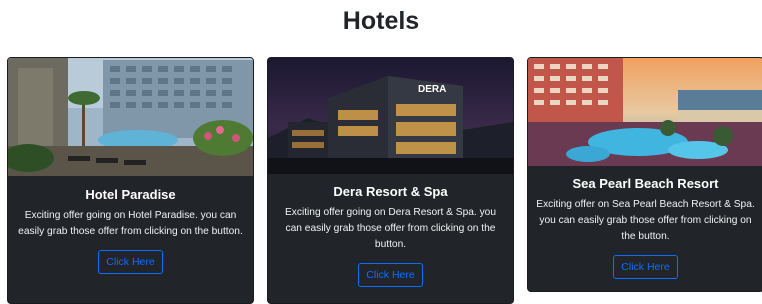  Describe the element at coordinates (645, 112) in the screenshot. I see `sea-pearl-image` at that location.